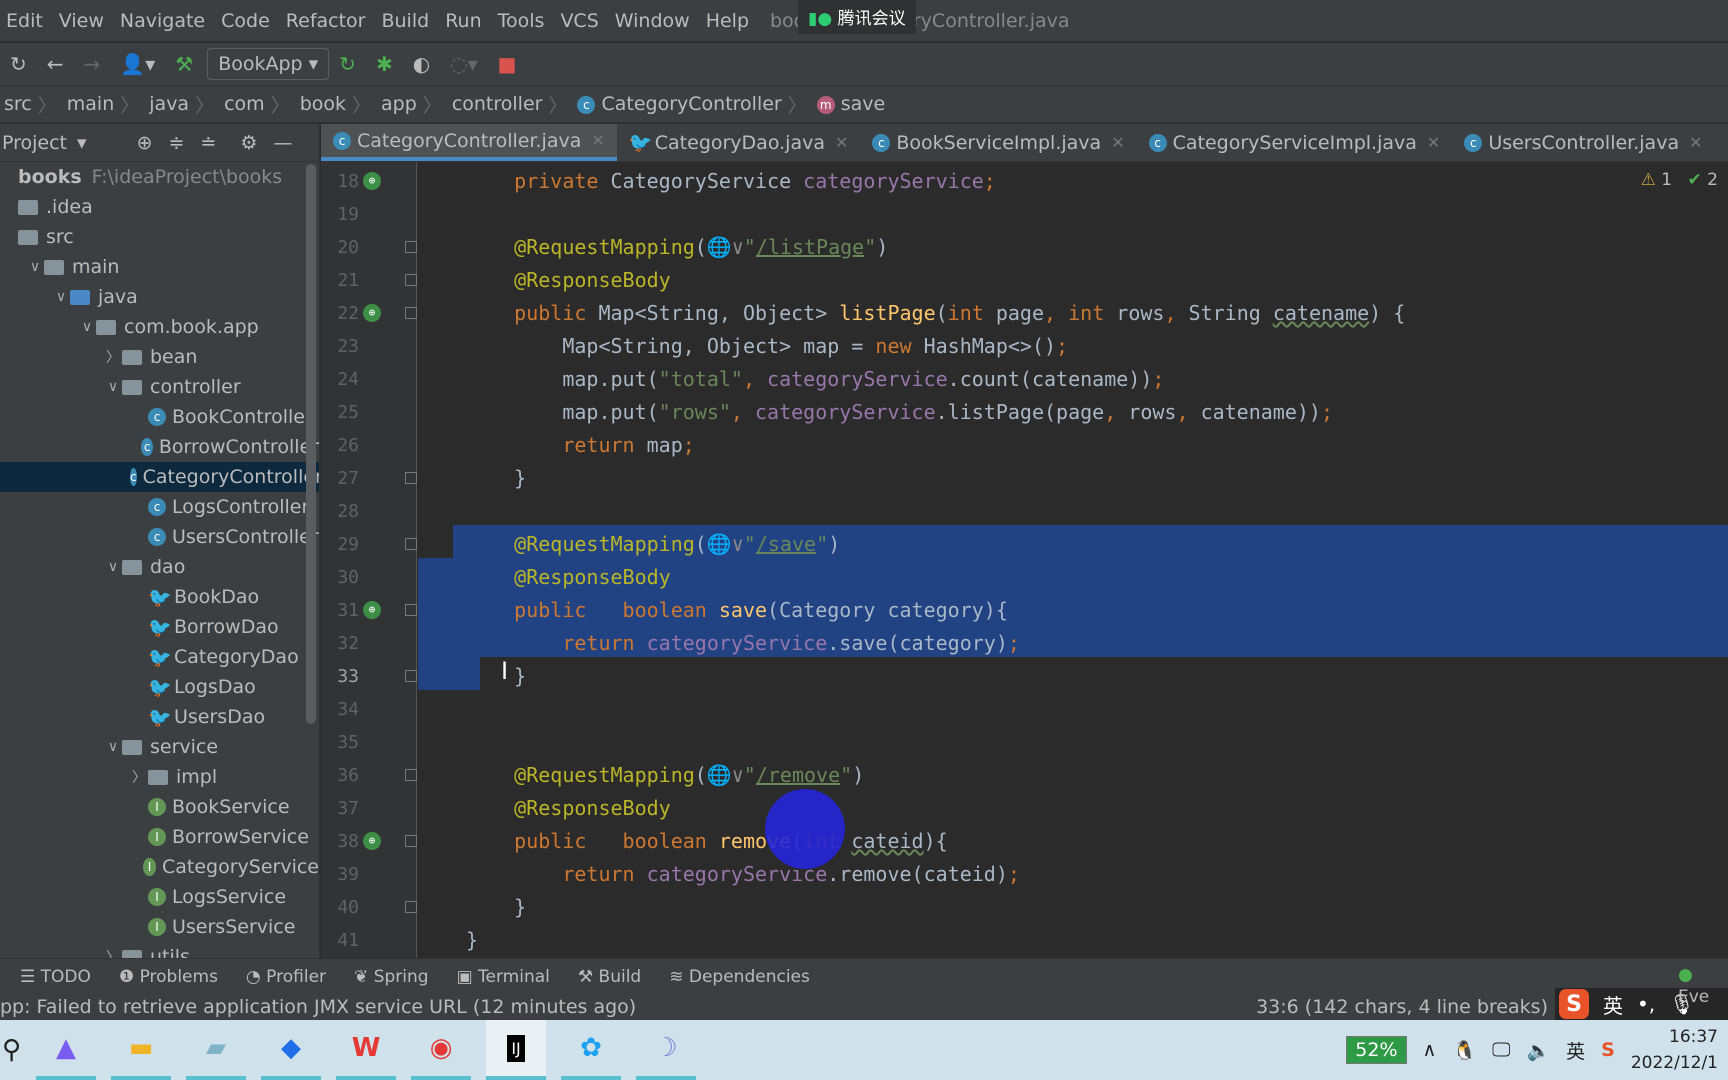 The width and height of the screenshot is (1728, 1080). I want to click on tree-item: 〉 impl, so click(159, 777).